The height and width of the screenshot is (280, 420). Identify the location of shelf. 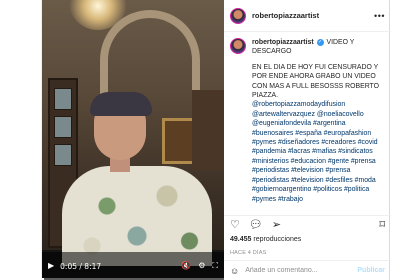
(208, 130).